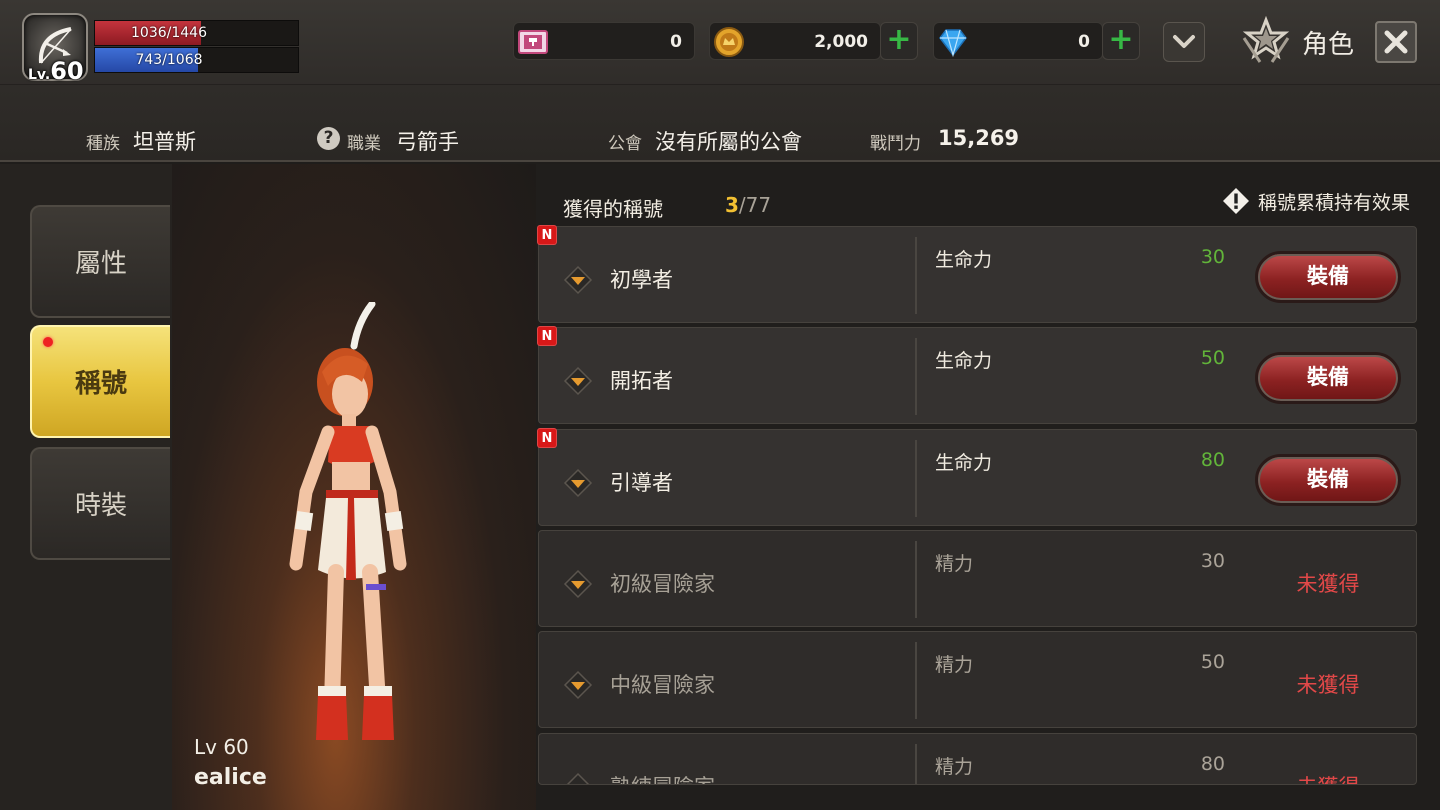 The width and height of the screenshot is (1440, 810). I want to click on character-model, so click(348, 521).